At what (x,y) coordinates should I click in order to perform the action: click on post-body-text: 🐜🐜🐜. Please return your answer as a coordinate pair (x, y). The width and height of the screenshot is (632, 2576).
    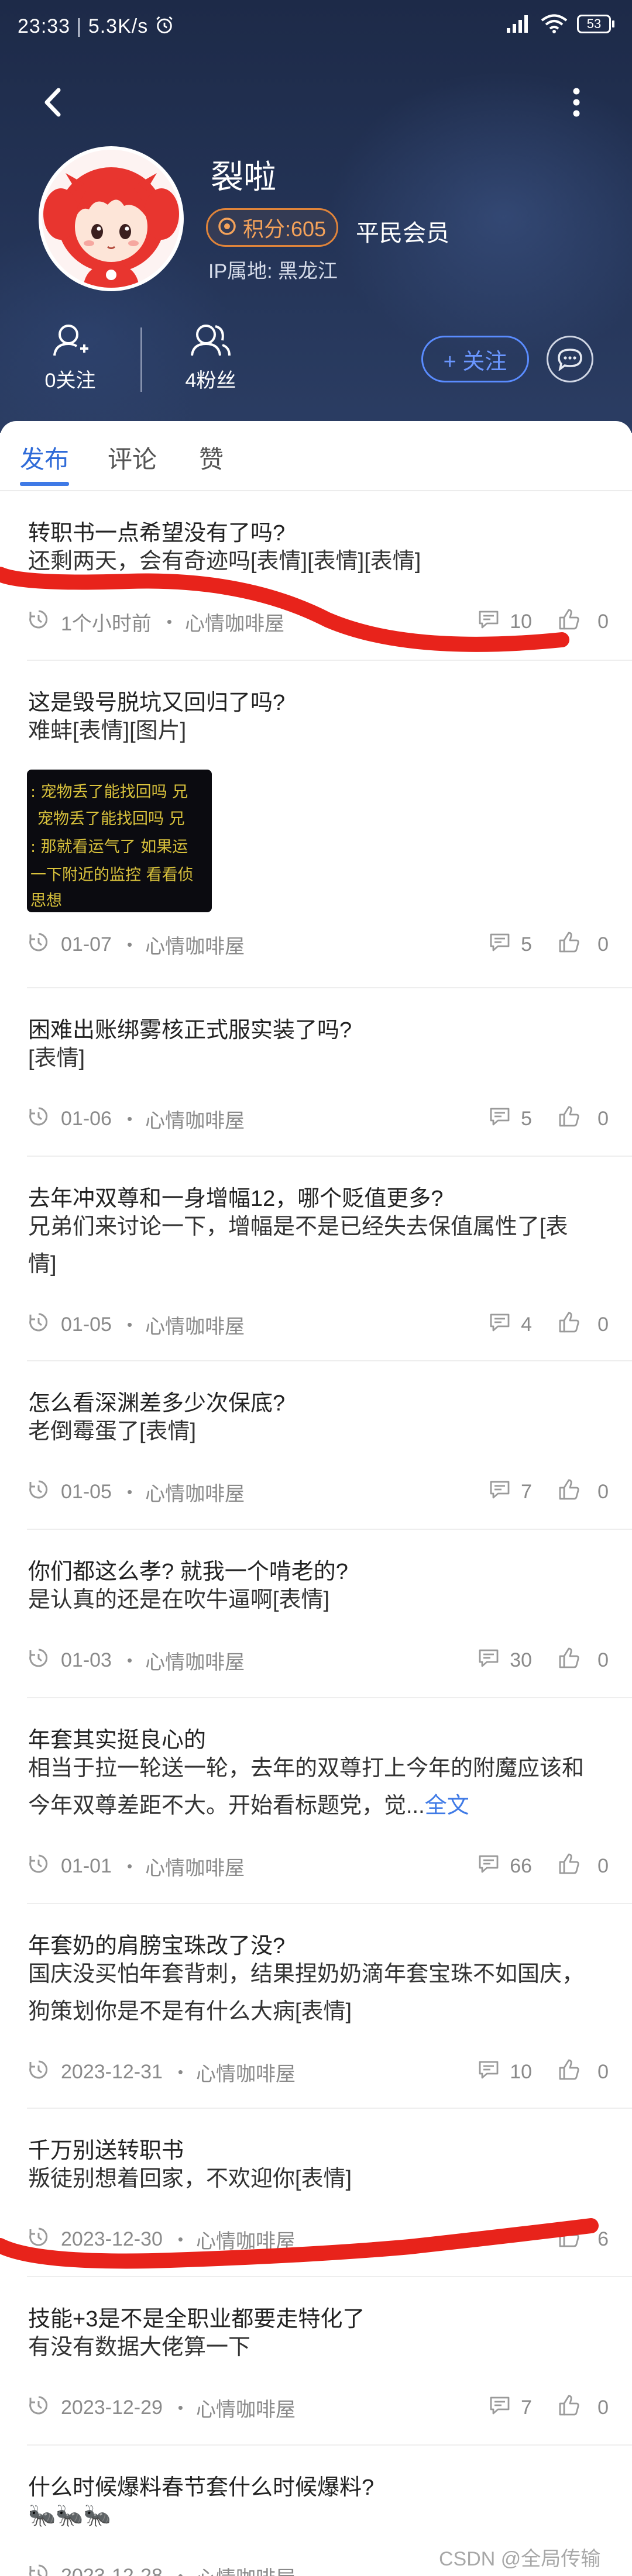
    Looking at the image, I should click on (69, 2516).